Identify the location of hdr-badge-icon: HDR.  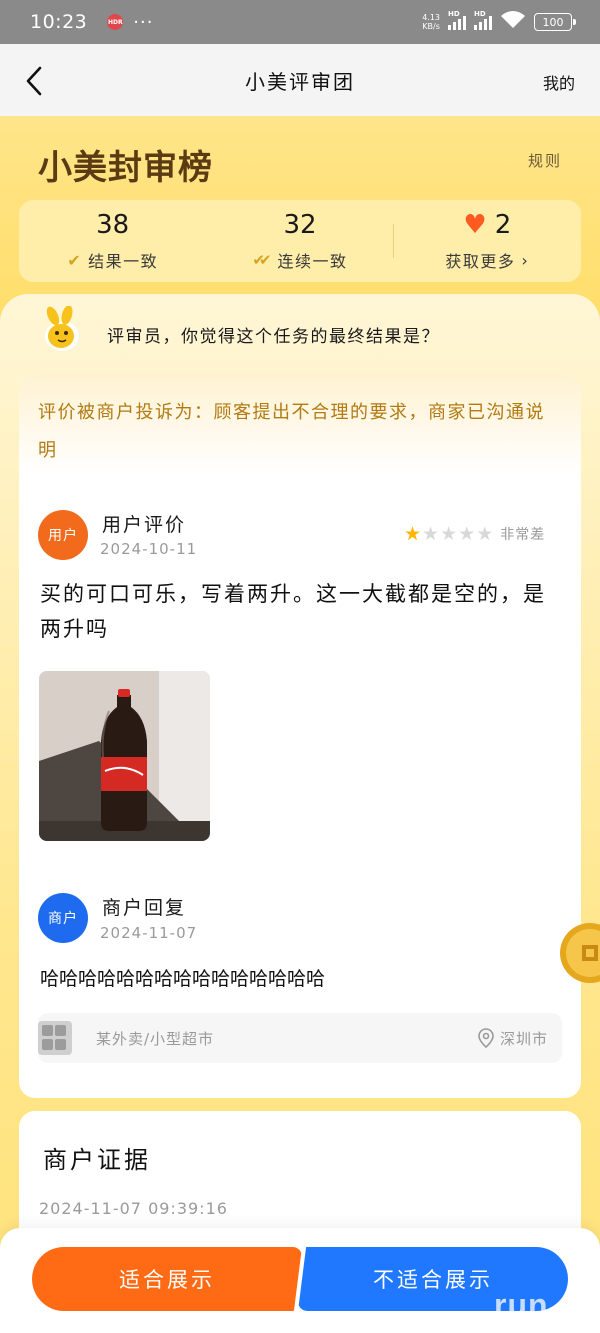
(115, 22).